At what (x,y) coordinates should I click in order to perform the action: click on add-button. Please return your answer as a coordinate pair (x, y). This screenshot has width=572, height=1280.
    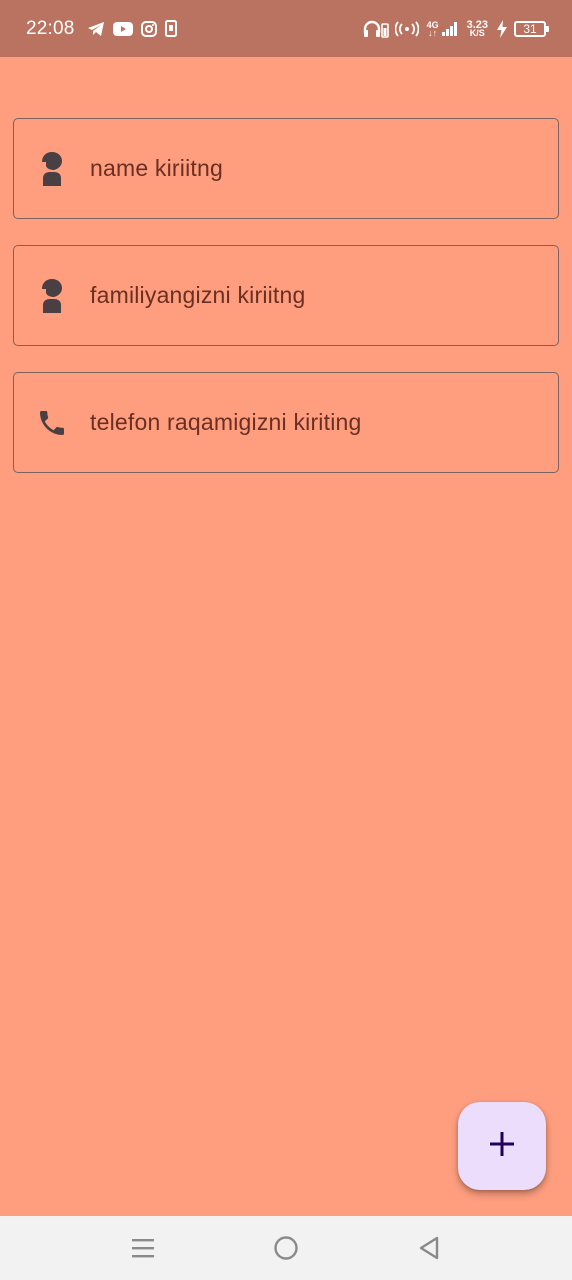
    Looking at the image, I should click on (502, 1146).